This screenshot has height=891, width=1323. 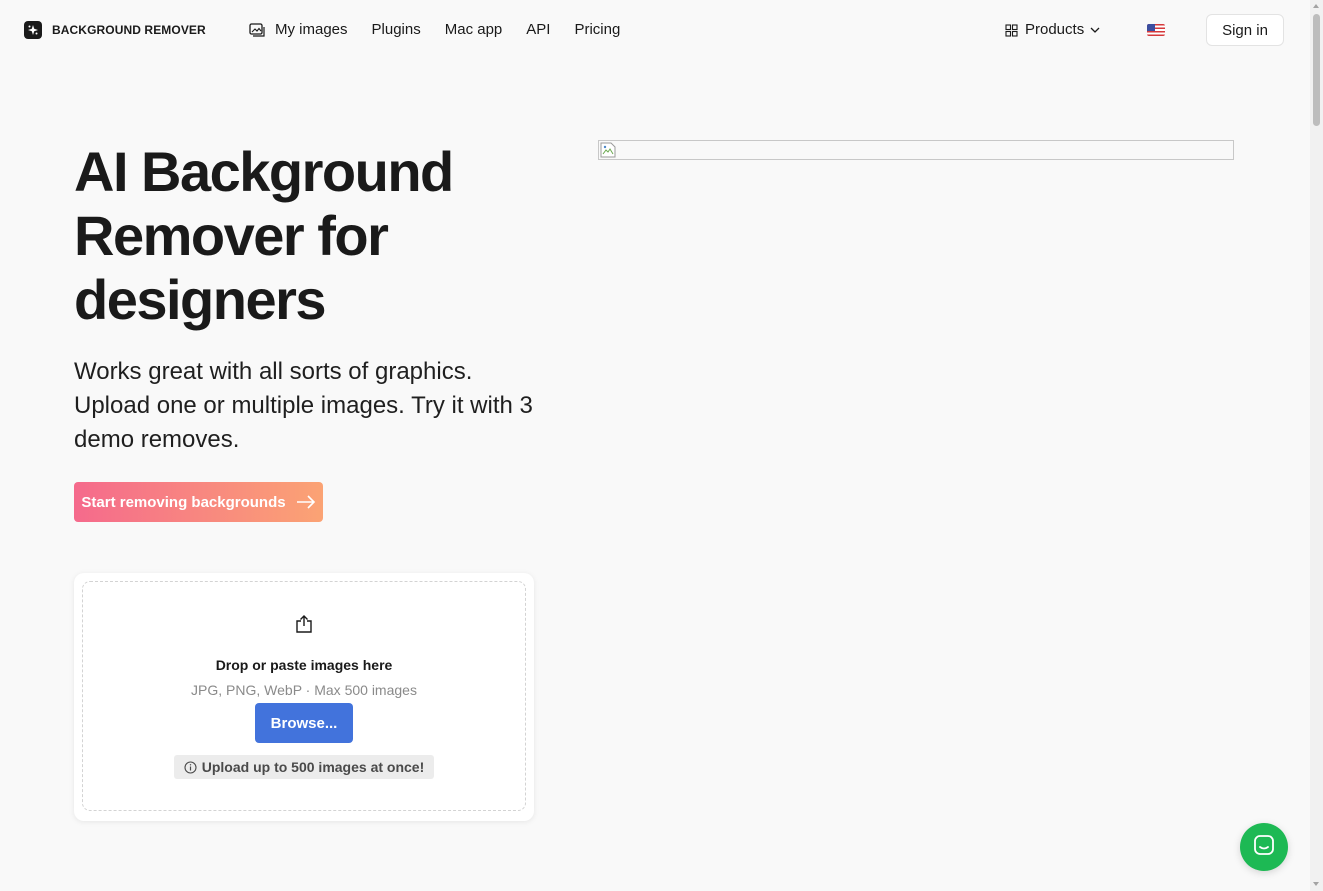 I want to click on nav-api: API, so click(x=538, y=30).